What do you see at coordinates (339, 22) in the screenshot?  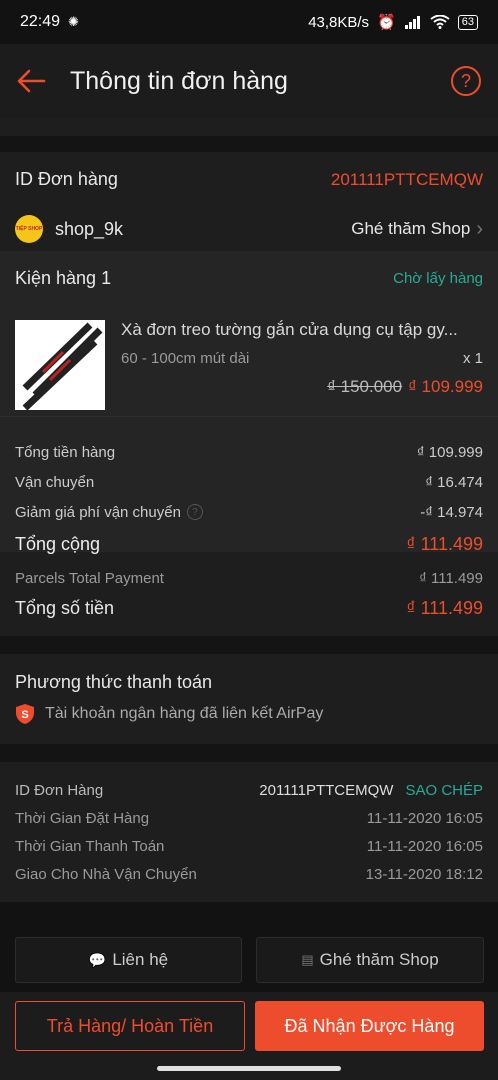 I see `network-speed: 43,8KB/s` at bounding box center [339, 22].